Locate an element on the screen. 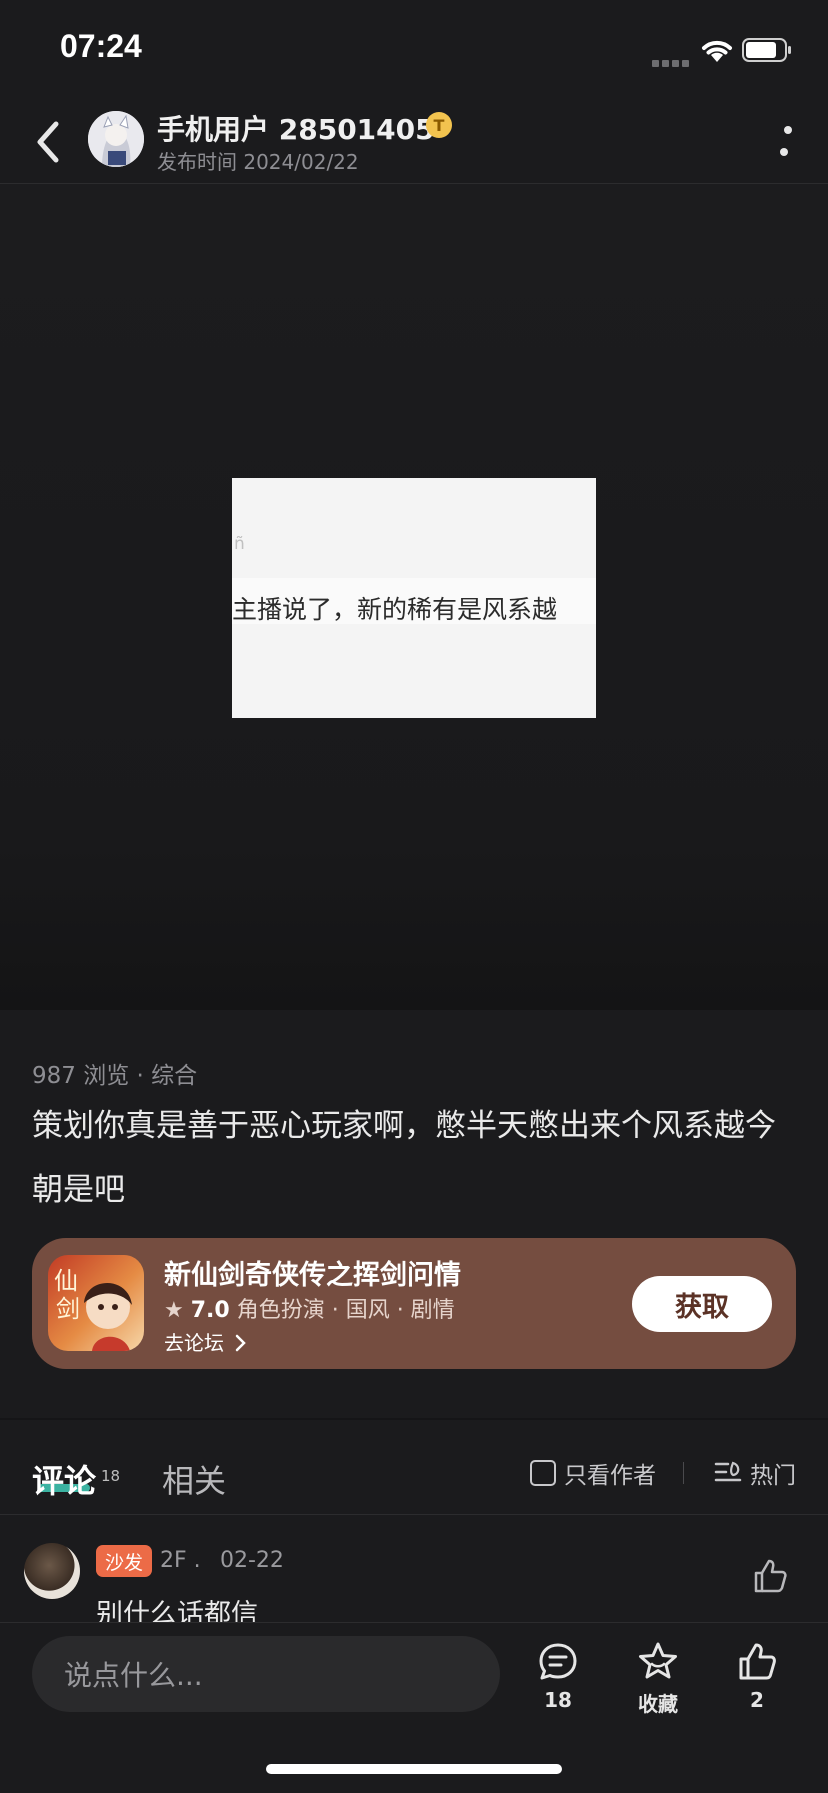 This screenshot has height=1793, width=828. star-outline-icon is located at coordinates (658, 1660).